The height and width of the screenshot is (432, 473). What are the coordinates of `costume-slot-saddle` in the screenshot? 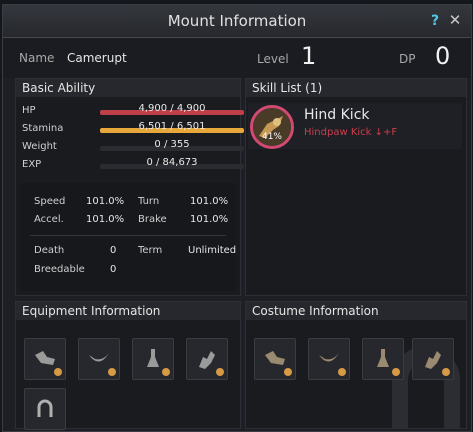 It's located at (329, 359).